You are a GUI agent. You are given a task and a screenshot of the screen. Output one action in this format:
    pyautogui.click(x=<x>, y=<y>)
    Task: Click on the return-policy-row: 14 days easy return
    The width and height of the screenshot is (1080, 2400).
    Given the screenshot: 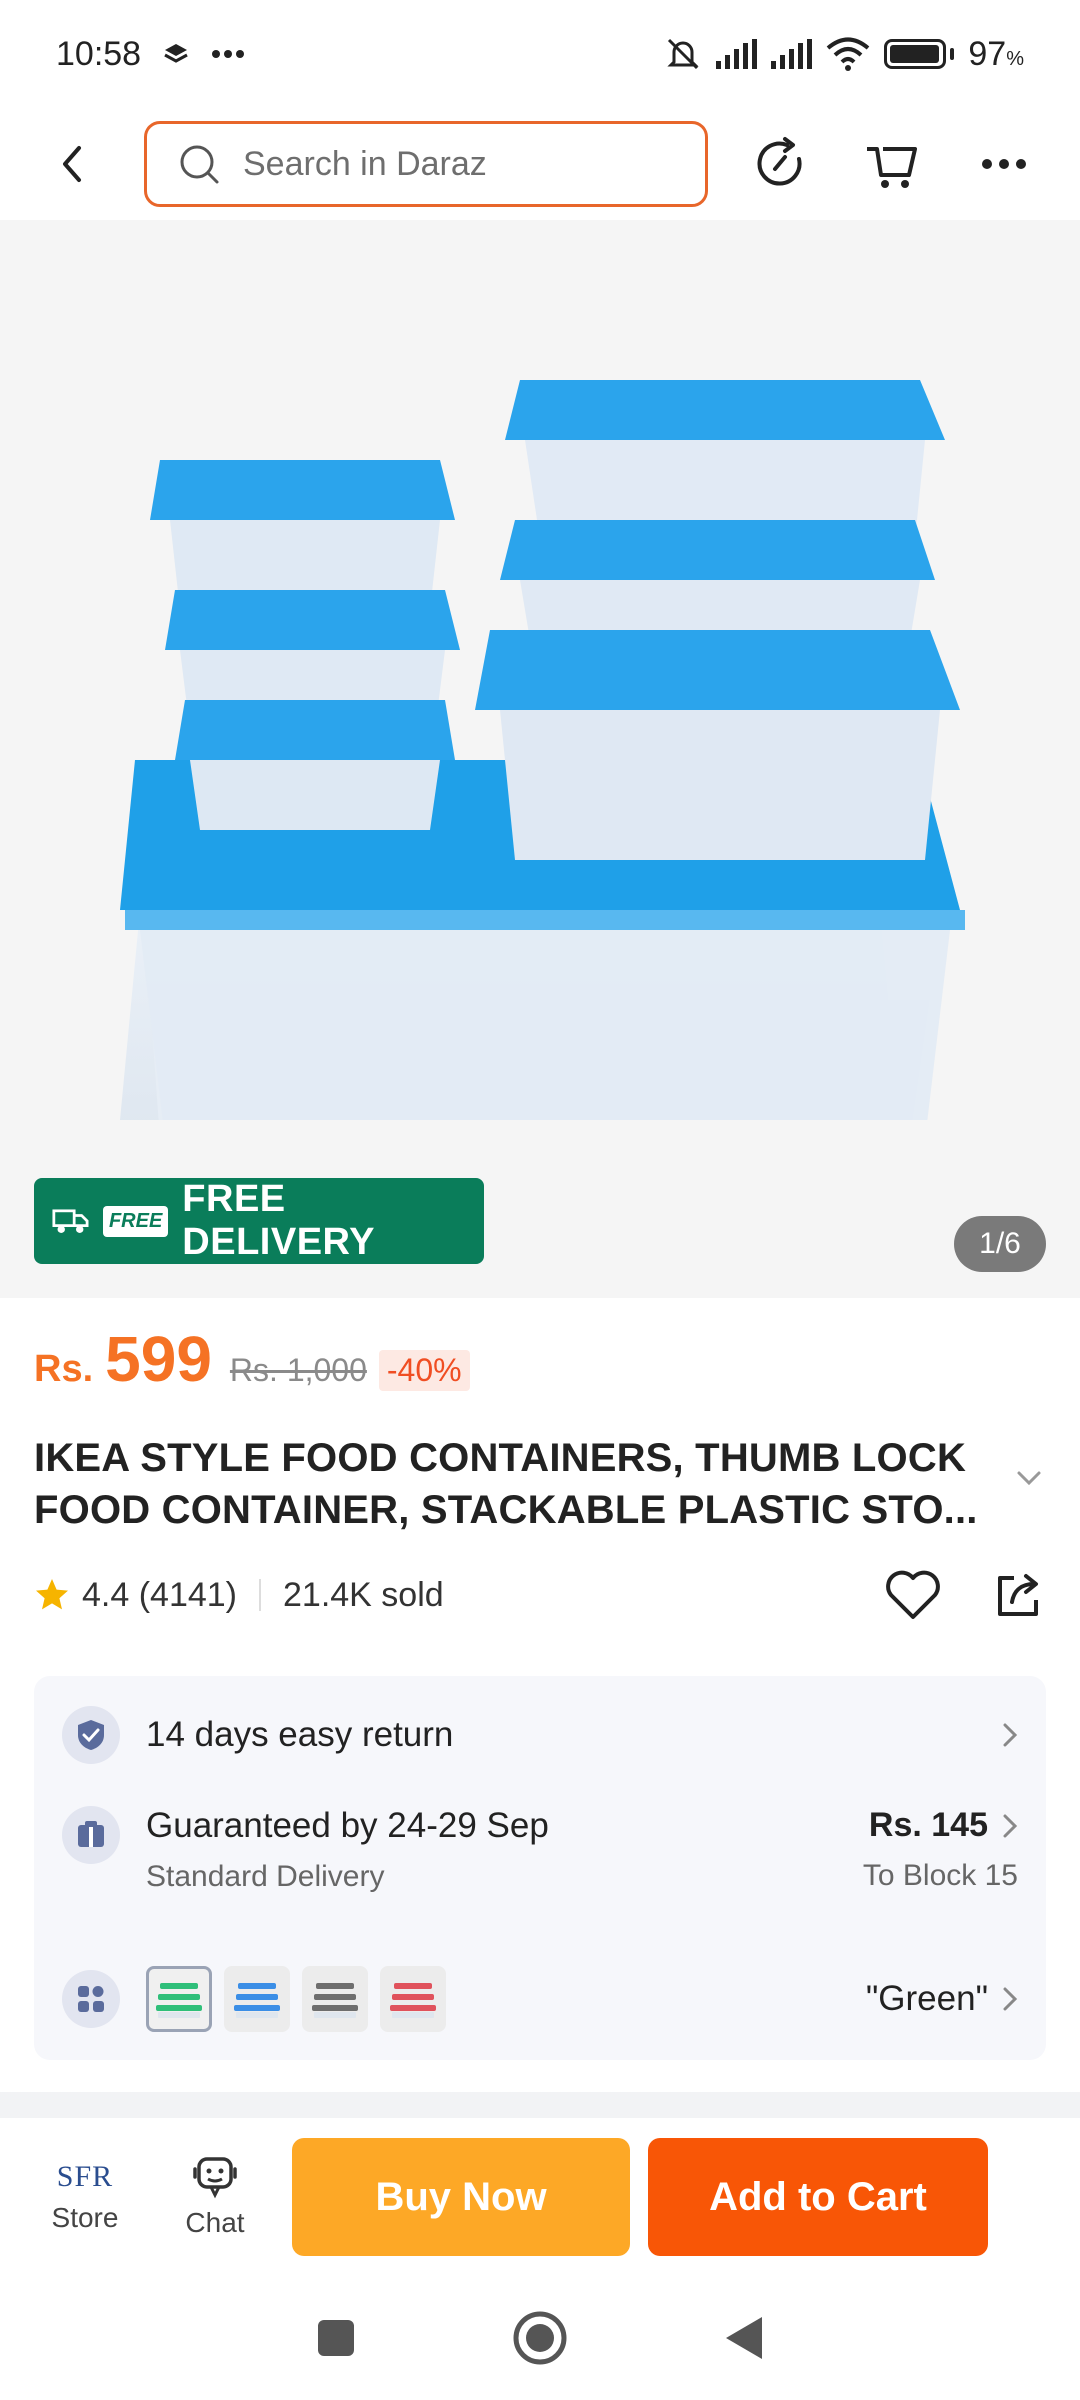 What is the action you would take?
    pyautogui.click(x=540, y=1735)
    